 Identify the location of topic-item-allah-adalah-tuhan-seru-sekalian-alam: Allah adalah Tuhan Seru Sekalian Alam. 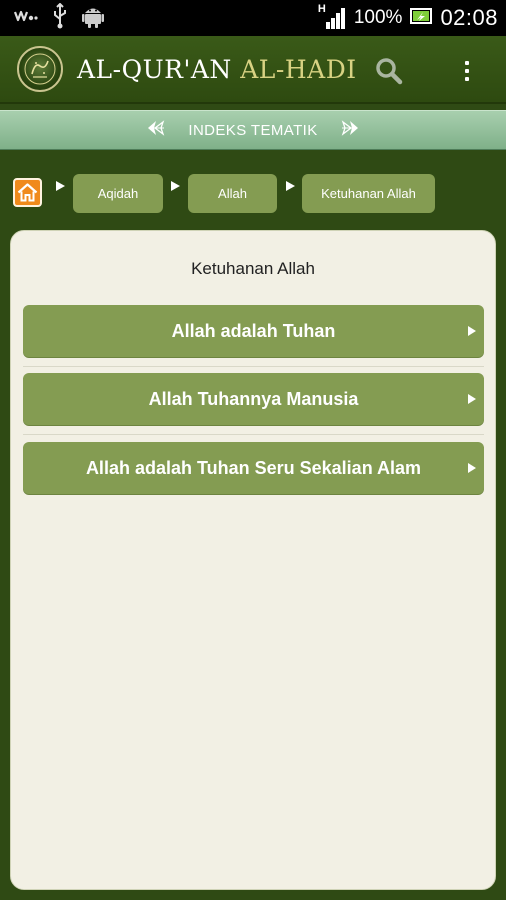
(253, 468).